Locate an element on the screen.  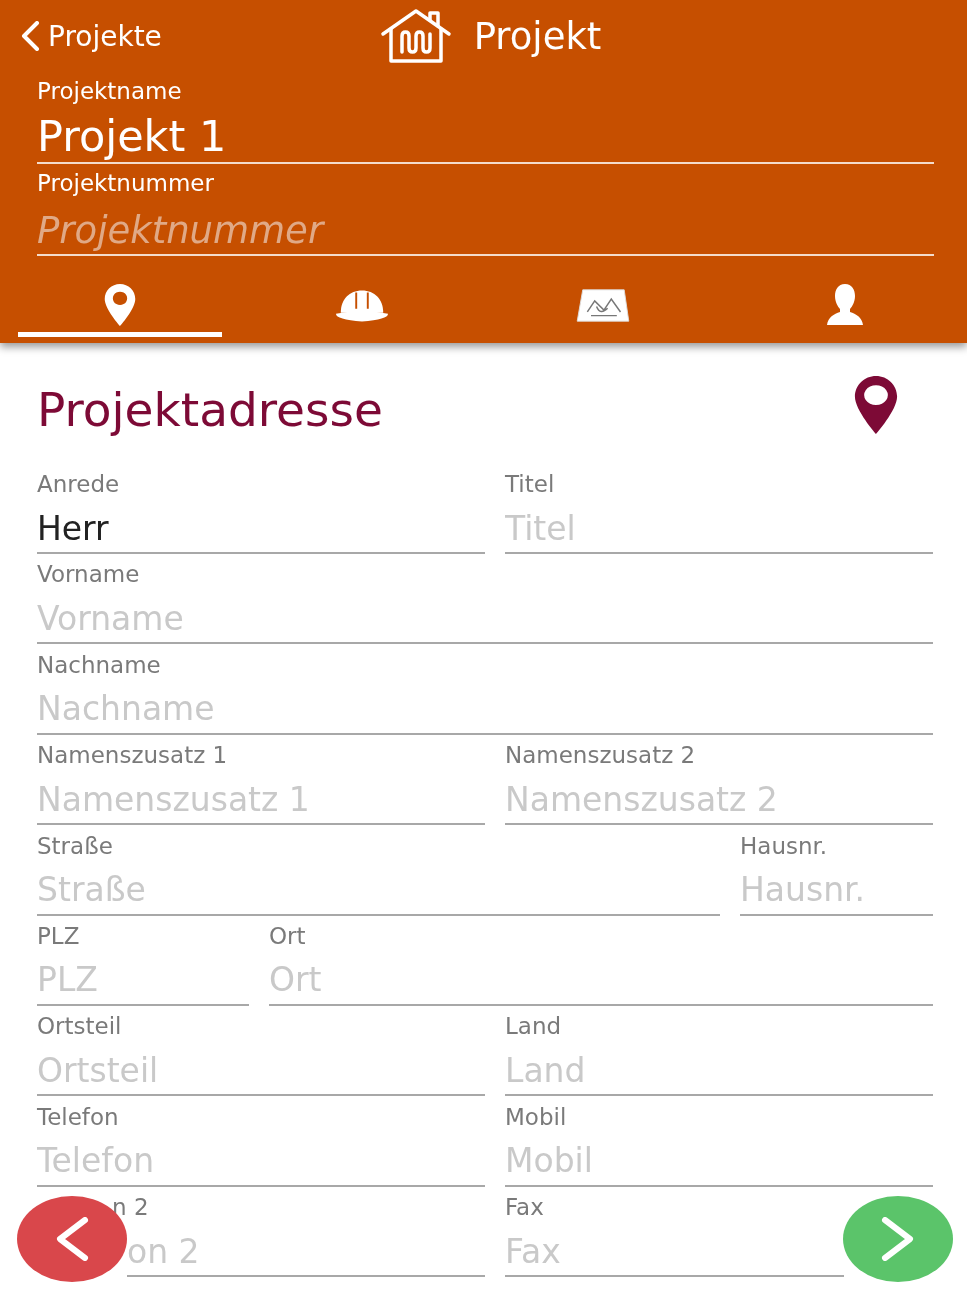
field-label: Anrede is located at coordinates (78, 484).